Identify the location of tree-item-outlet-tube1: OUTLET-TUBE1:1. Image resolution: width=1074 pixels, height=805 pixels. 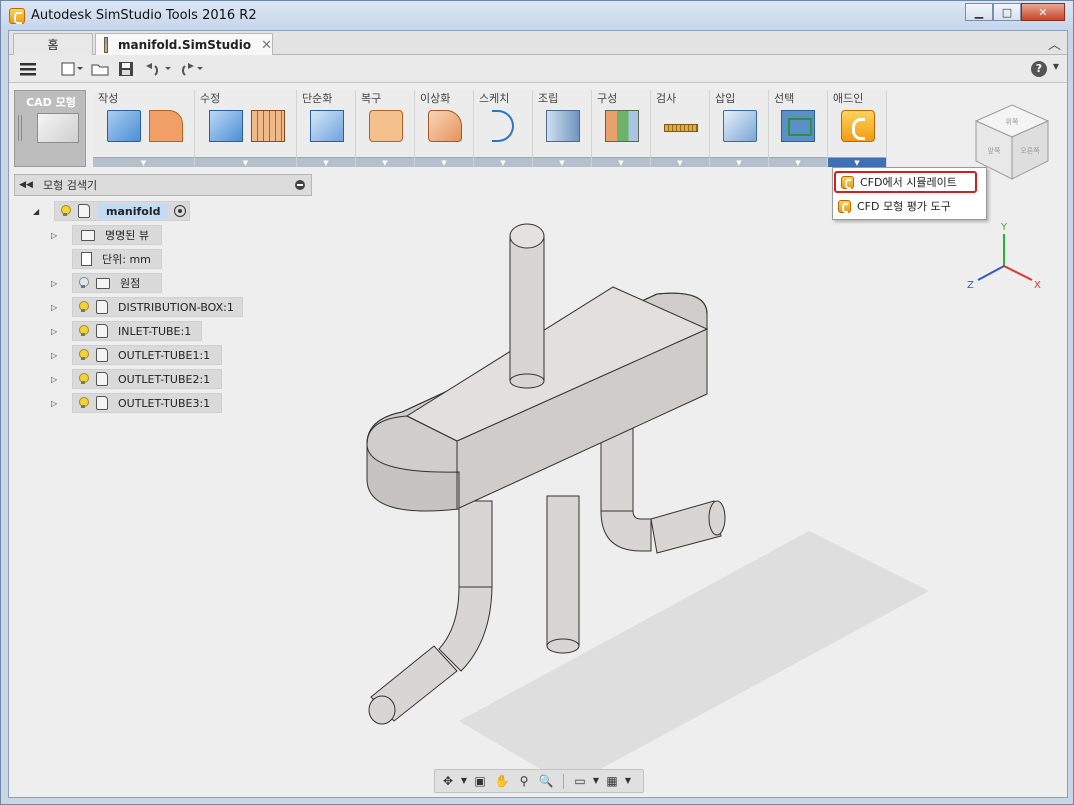
(147, 355).